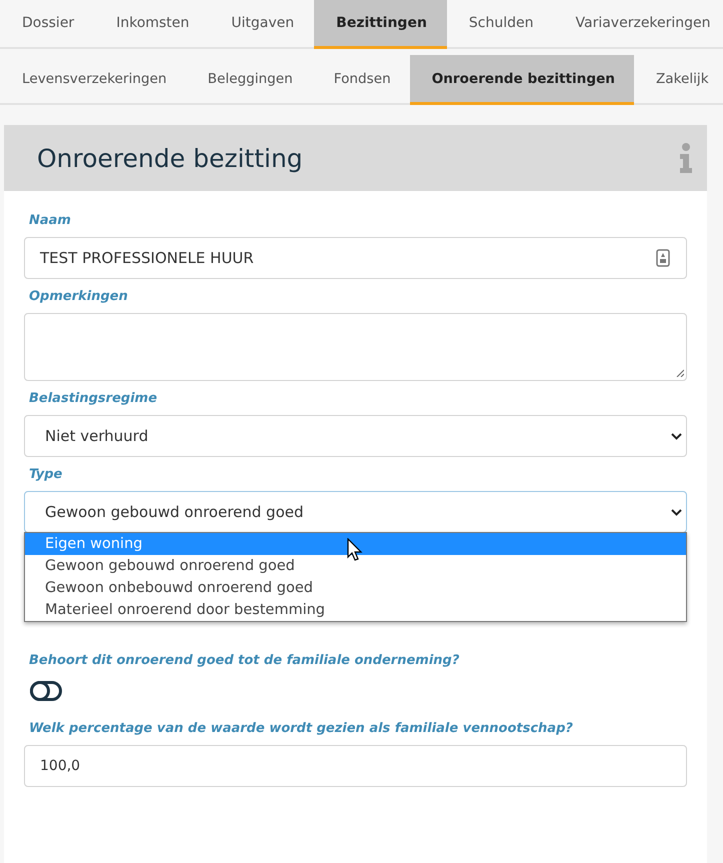 Image resolution: width=723 pixels, height=863 pixels. What do you see at coordinates (47, 24) in the screenshot?
I see `main-tab: Dossier` at bounding box center [47, 24].